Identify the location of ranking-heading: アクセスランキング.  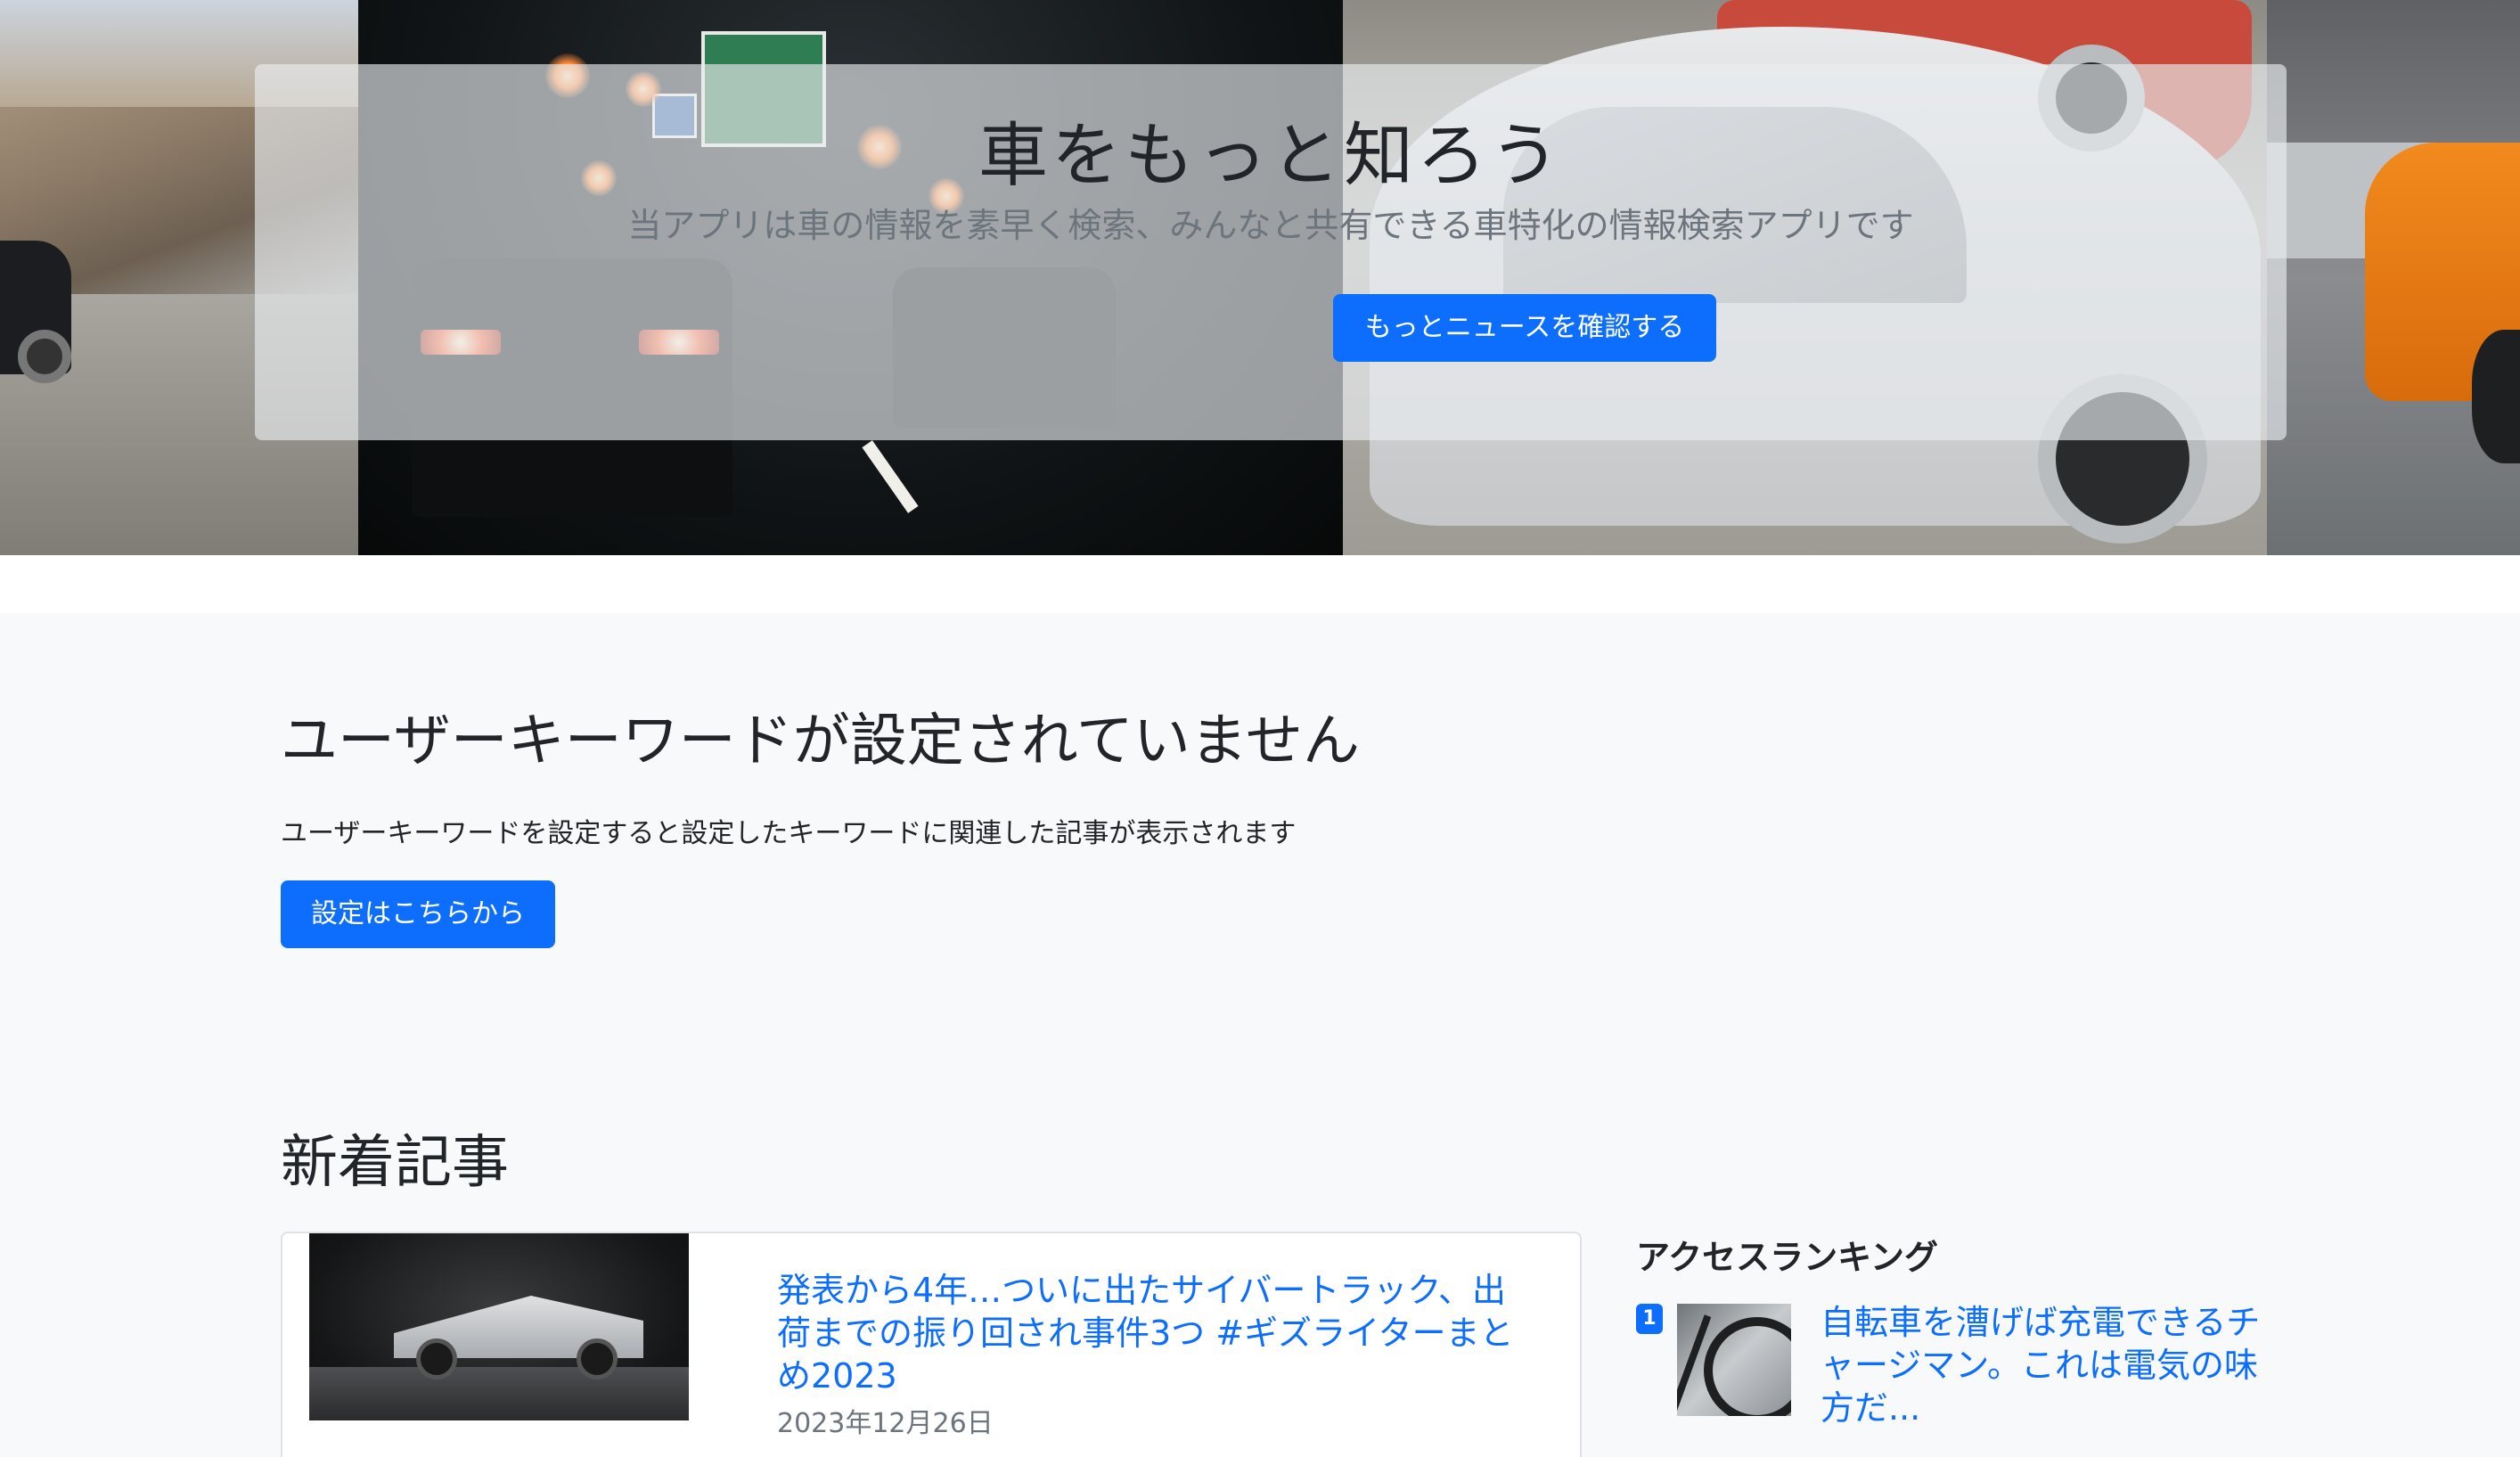
(1787, 1257).